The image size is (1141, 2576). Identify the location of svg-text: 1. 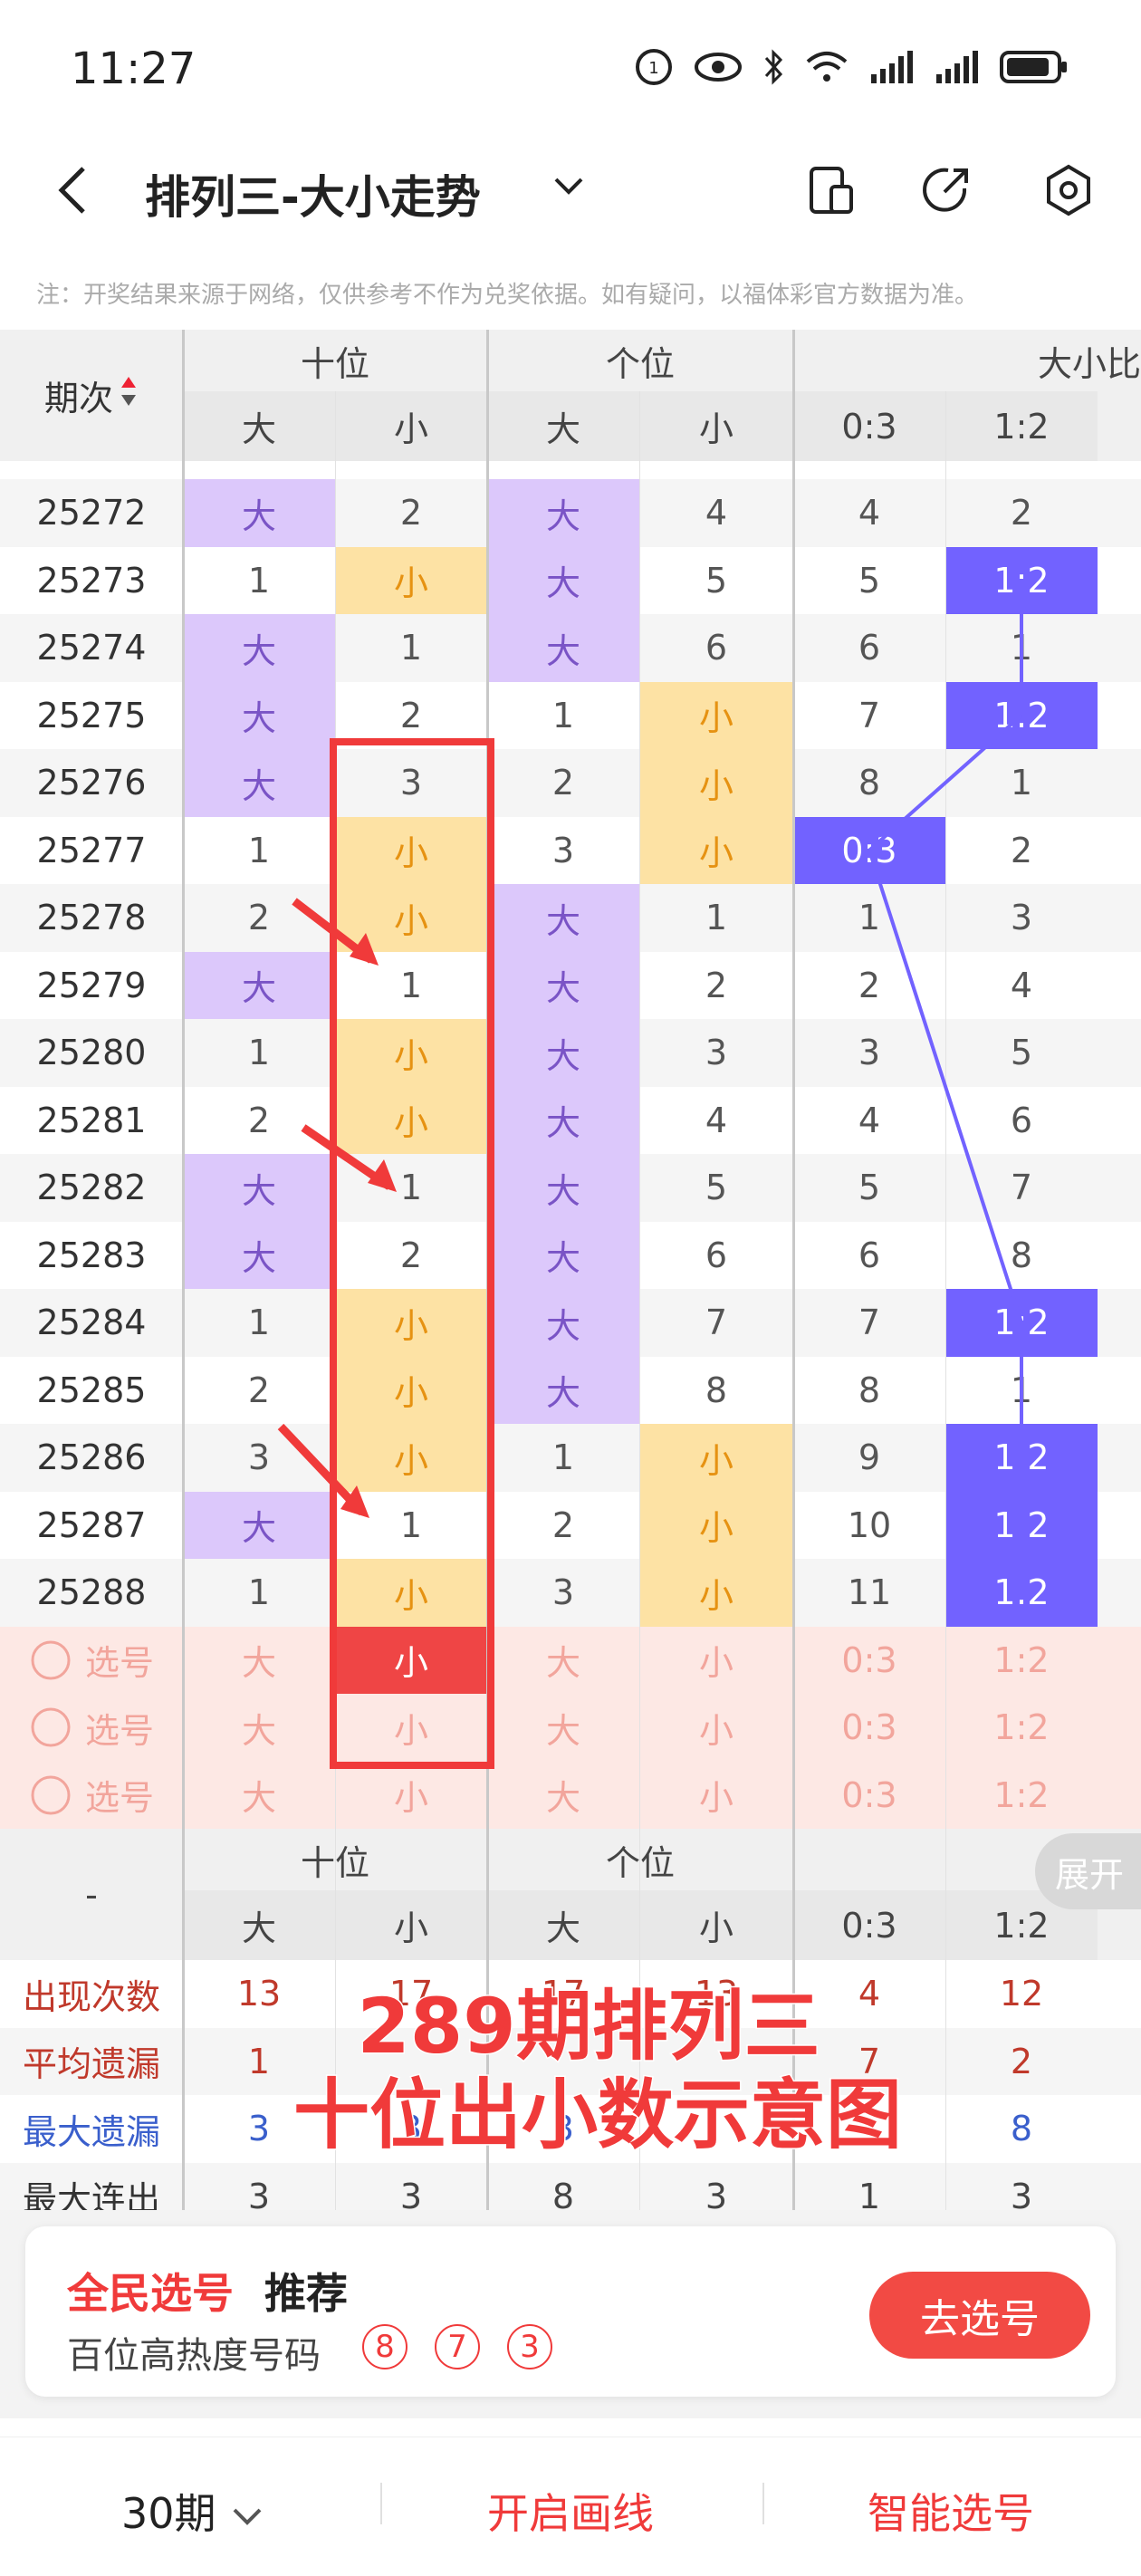
(653, 68).